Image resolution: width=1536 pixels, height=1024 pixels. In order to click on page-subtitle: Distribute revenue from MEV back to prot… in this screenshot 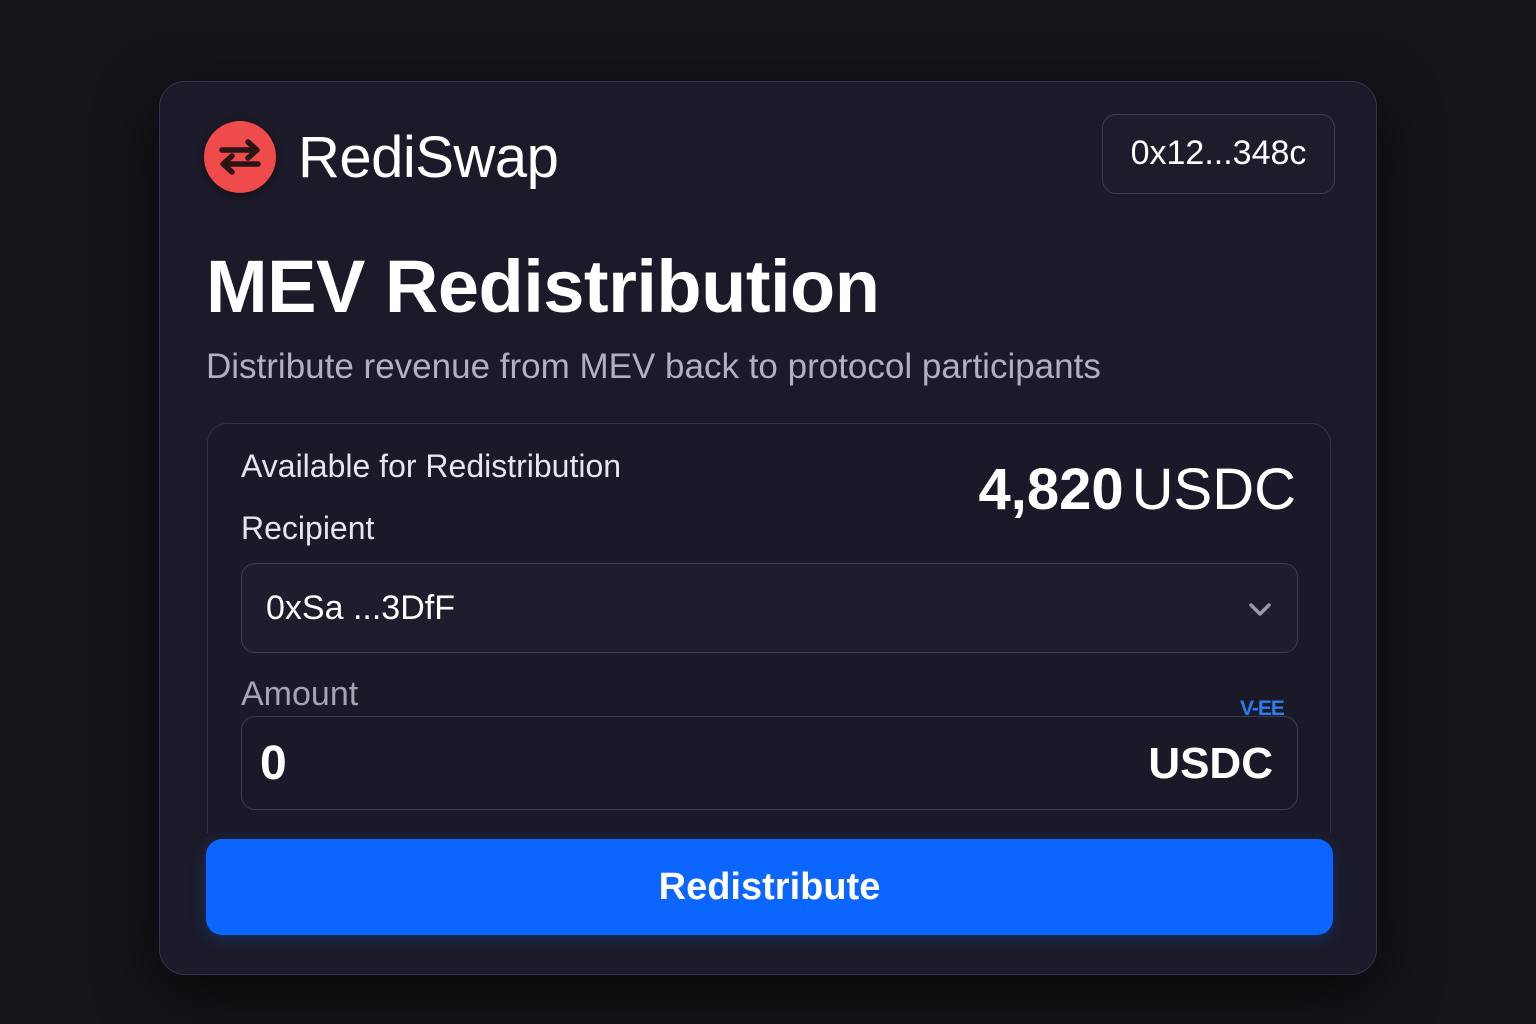, I will do `click(653, 366)`.